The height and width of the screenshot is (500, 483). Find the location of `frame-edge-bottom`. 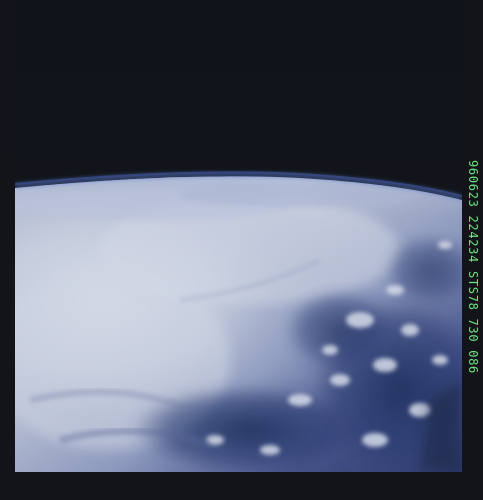

frame-edge-bottom is located at coordinates (241, 486).